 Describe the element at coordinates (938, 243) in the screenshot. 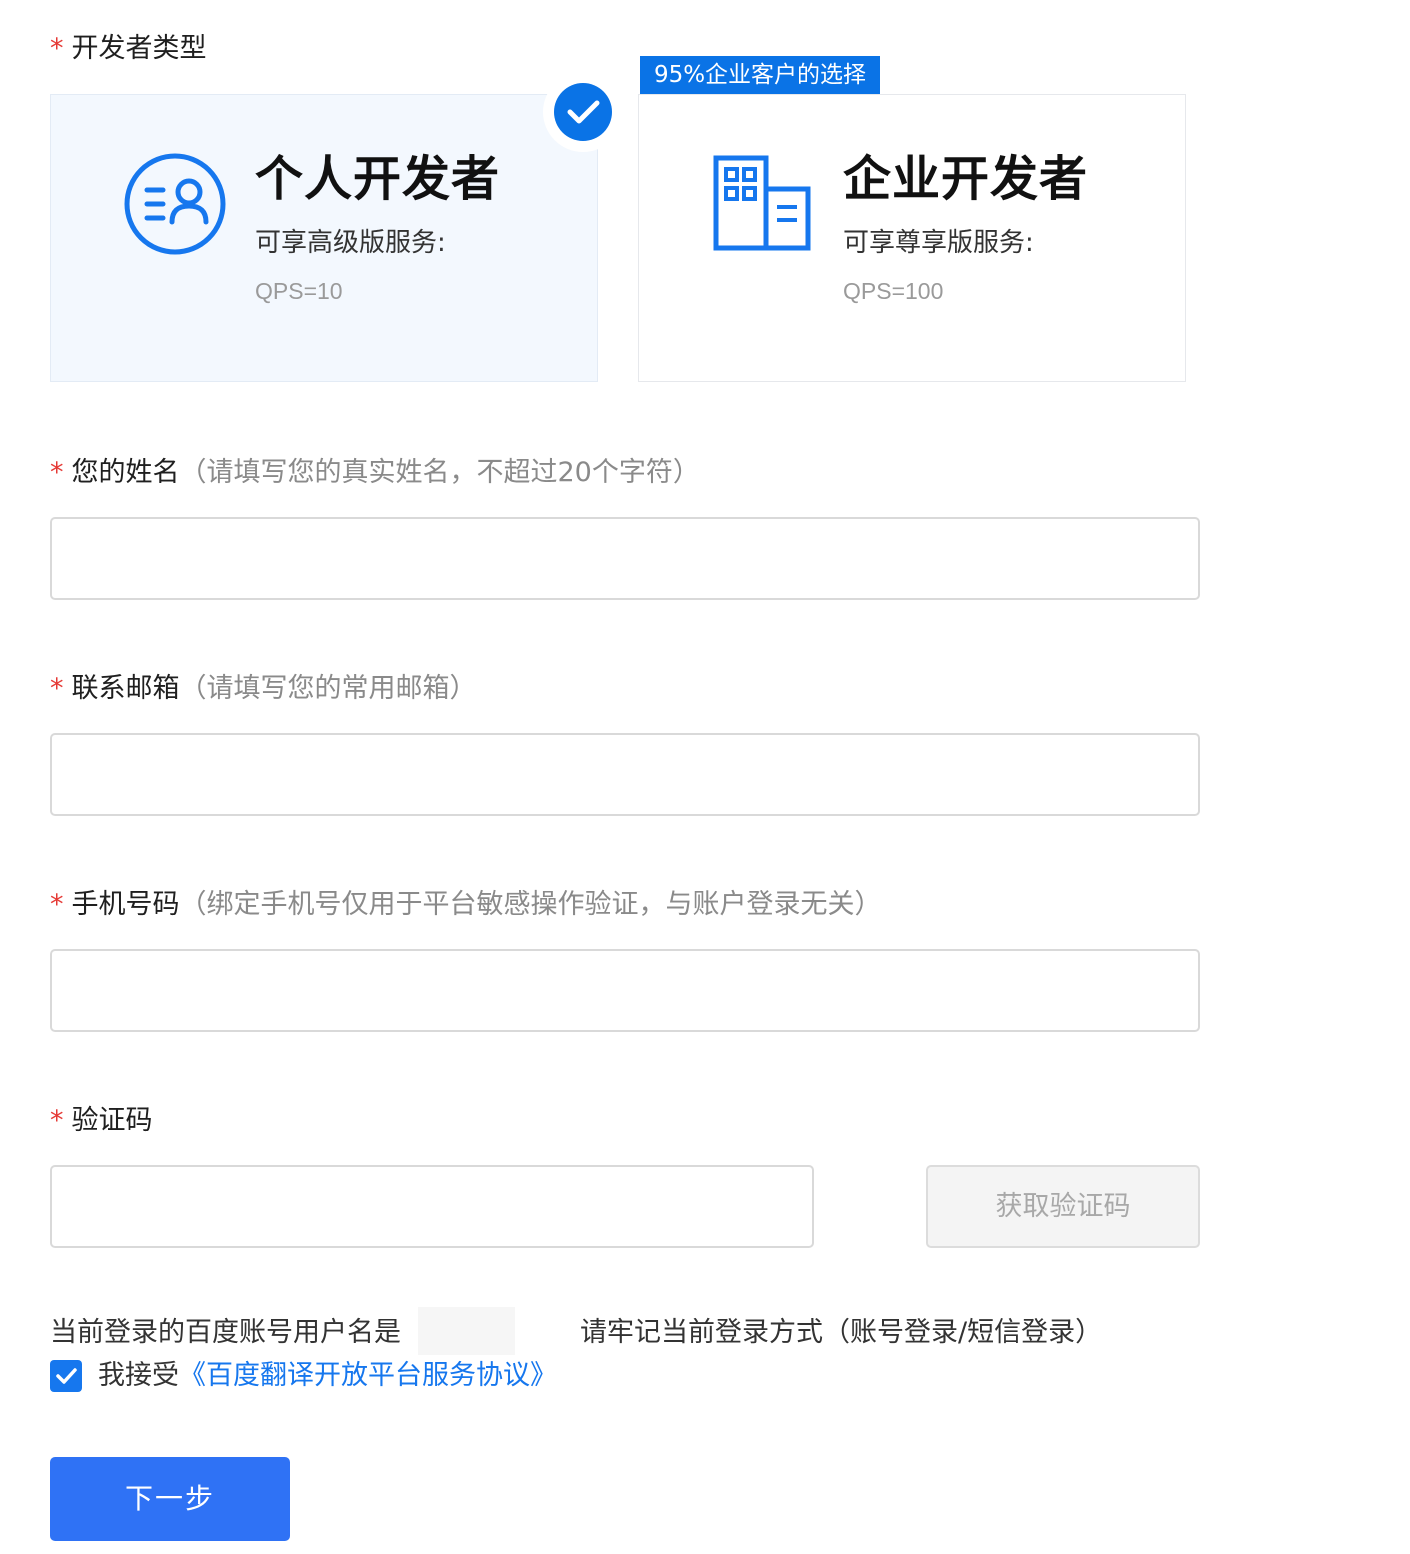

I see `card-description: 可享尊享版服务:` at that location.